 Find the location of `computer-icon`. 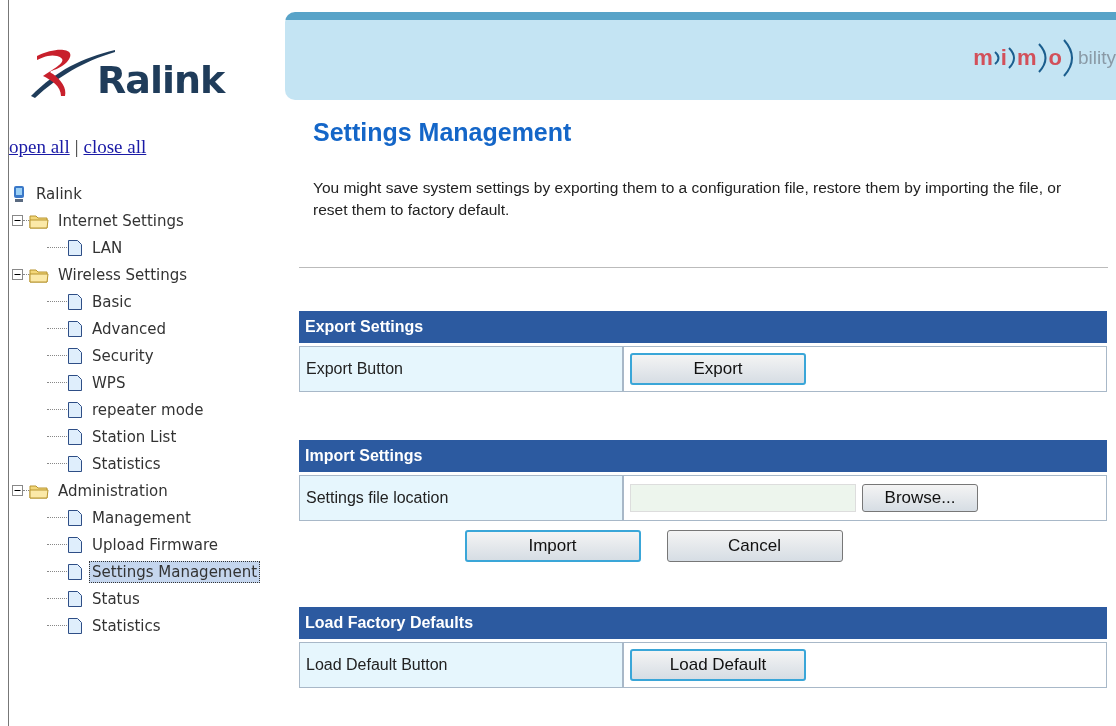

computer-icon is located at coordinates (19, 193).